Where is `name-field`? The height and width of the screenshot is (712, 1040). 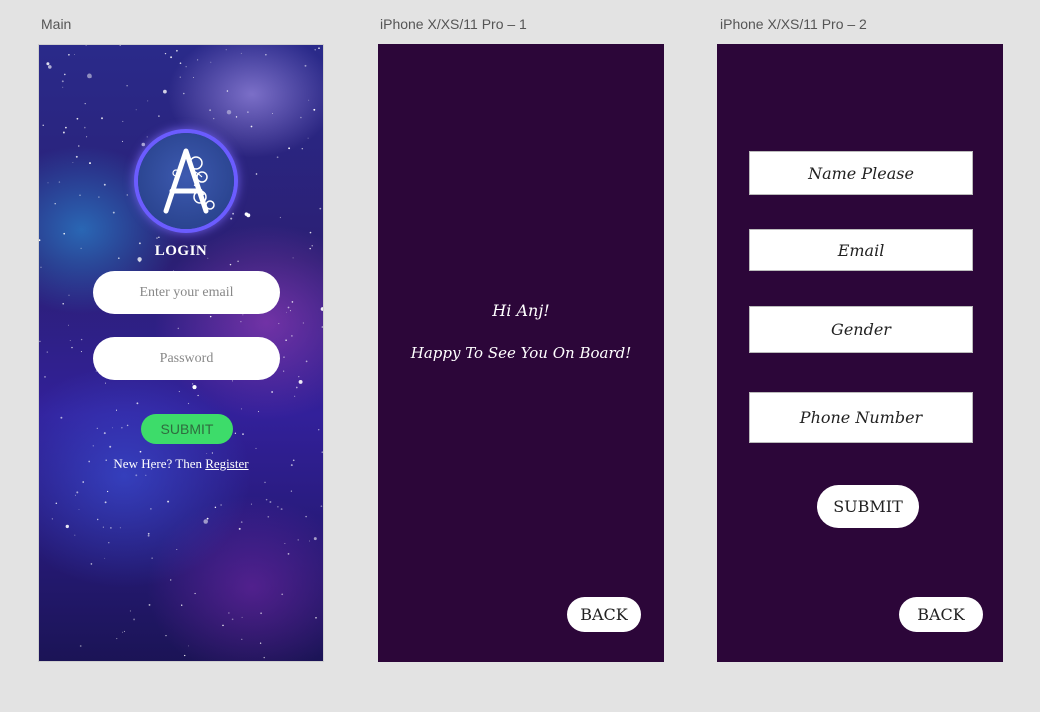 name-field is located at coordinates (861, 173).